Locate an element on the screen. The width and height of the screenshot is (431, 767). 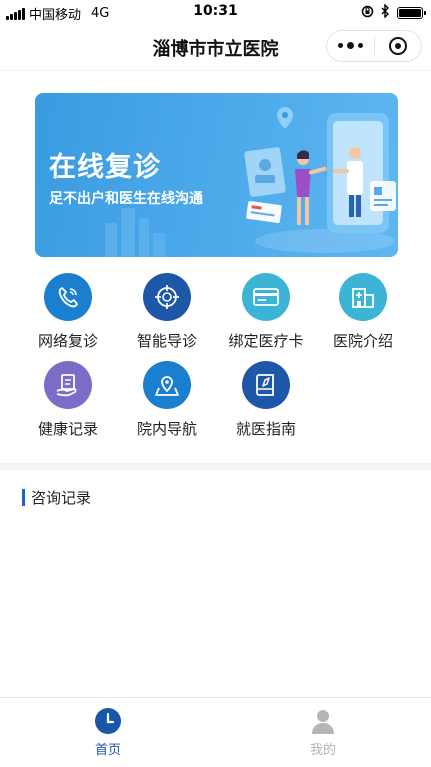
tab-bar: 首页 我的 is located at coordinates (215, 732).